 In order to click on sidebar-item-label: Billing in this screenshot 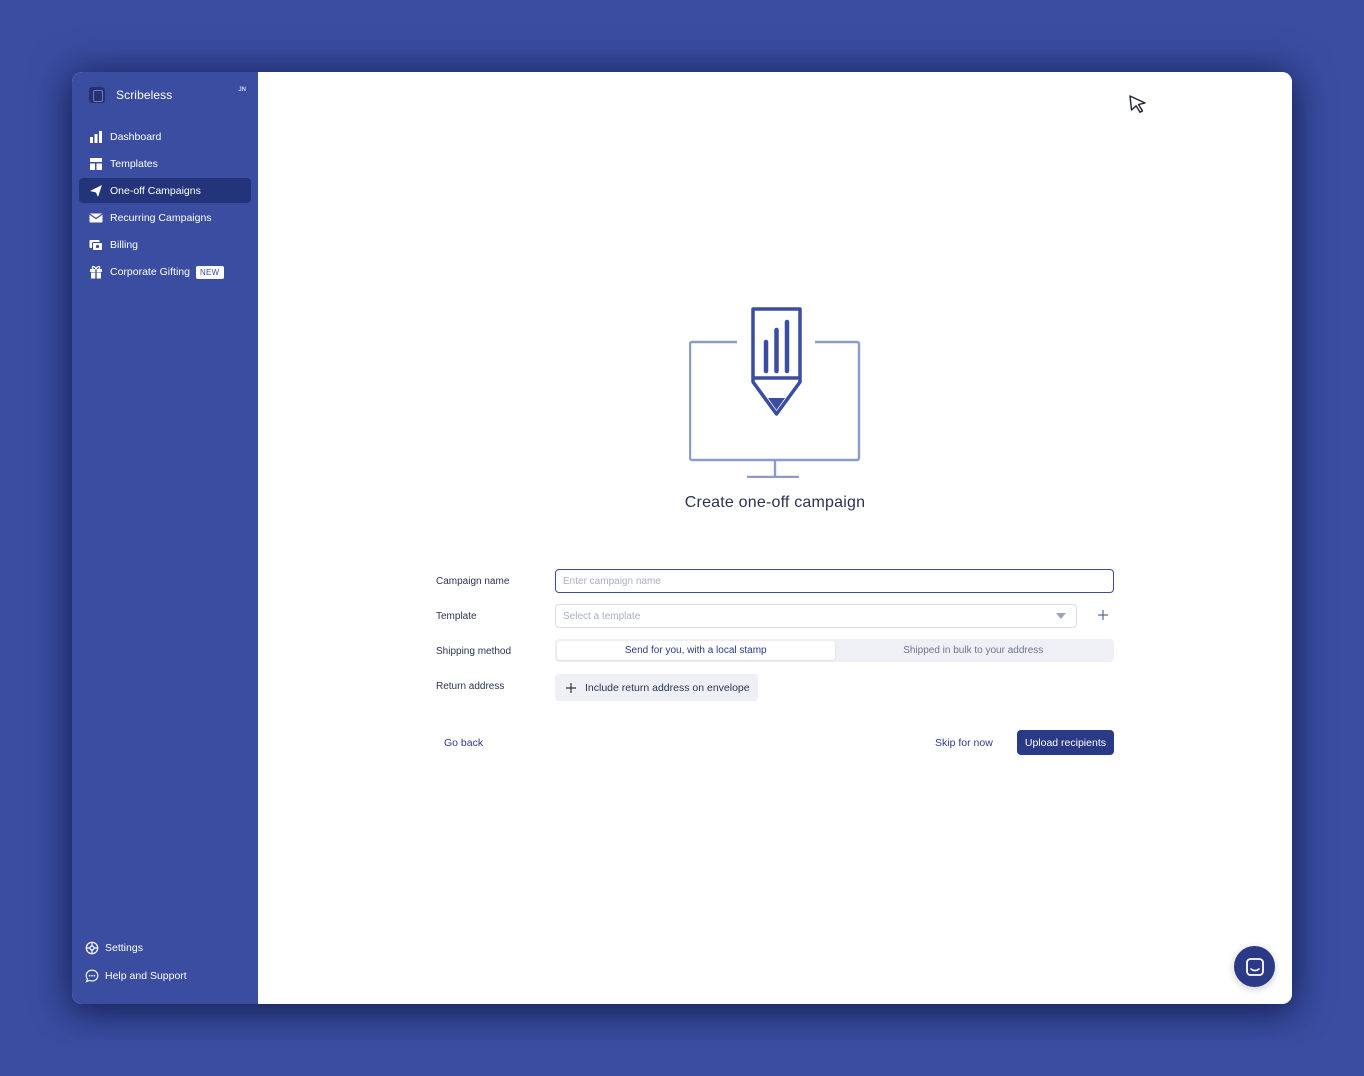, I will do `click(124, 245)`.